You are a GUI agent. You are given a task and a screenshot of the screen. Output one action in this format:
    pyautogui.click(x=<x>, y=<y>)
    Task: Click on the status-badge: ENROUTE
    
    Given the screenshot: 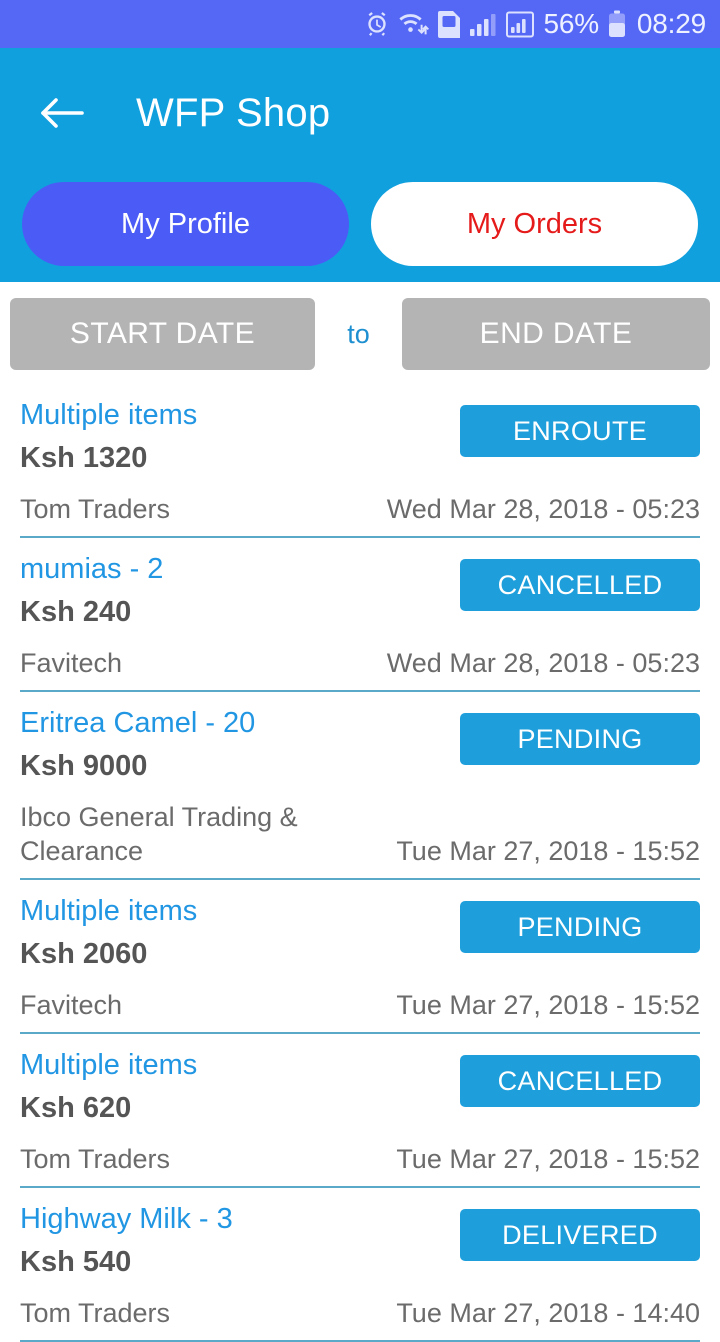 What is the action you would take?
    pyautogui.click(x=580, y=431)
    